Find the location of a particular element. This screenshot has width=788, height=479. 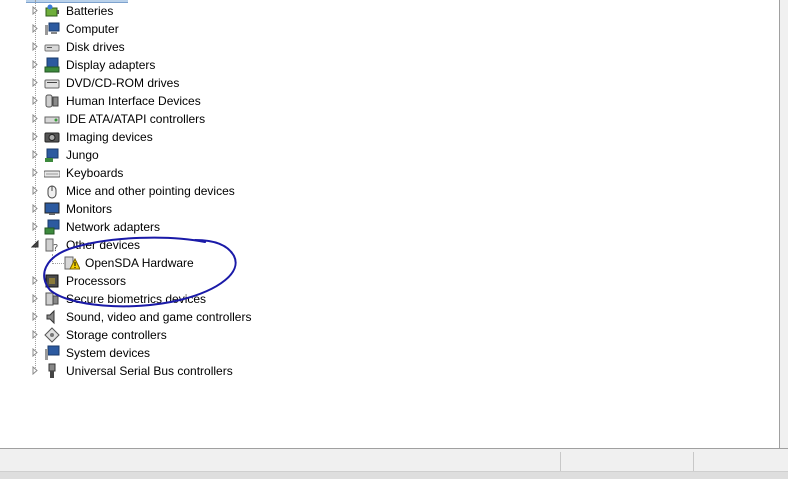

display-adapter-icon is located at coordinates (52, 65).